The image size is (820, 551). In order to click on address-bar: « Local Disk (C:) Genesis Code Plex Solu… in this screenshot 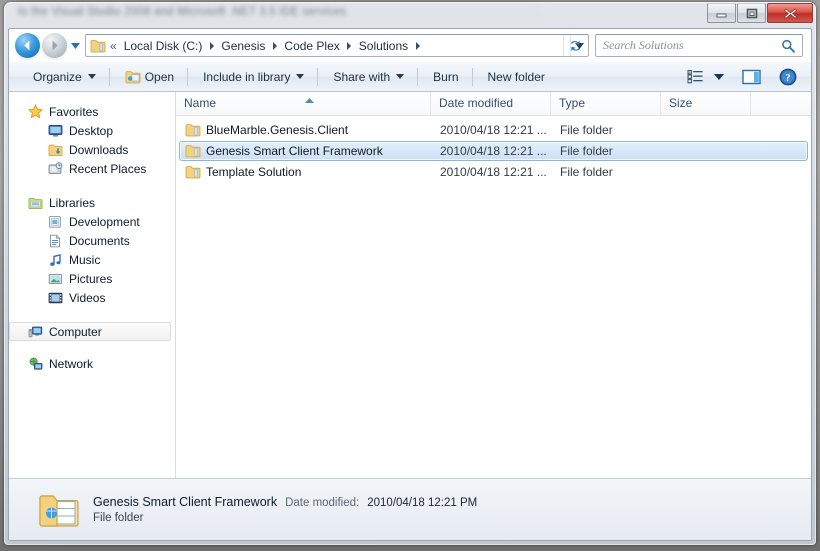, I will do `click(337, 45)`.